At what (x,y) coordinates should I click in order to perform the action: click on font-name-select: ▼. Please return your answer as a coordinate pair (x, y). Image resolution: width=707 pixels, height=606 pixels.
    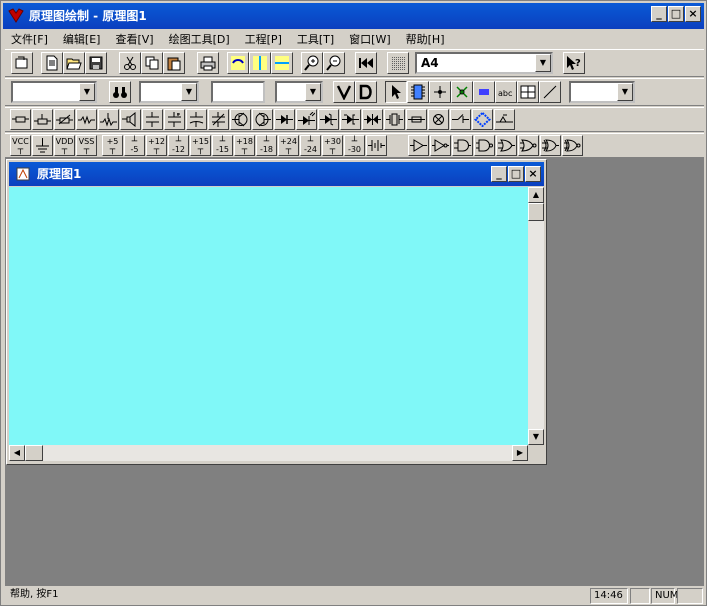
    Looking at the image, I should click on (54, 92).